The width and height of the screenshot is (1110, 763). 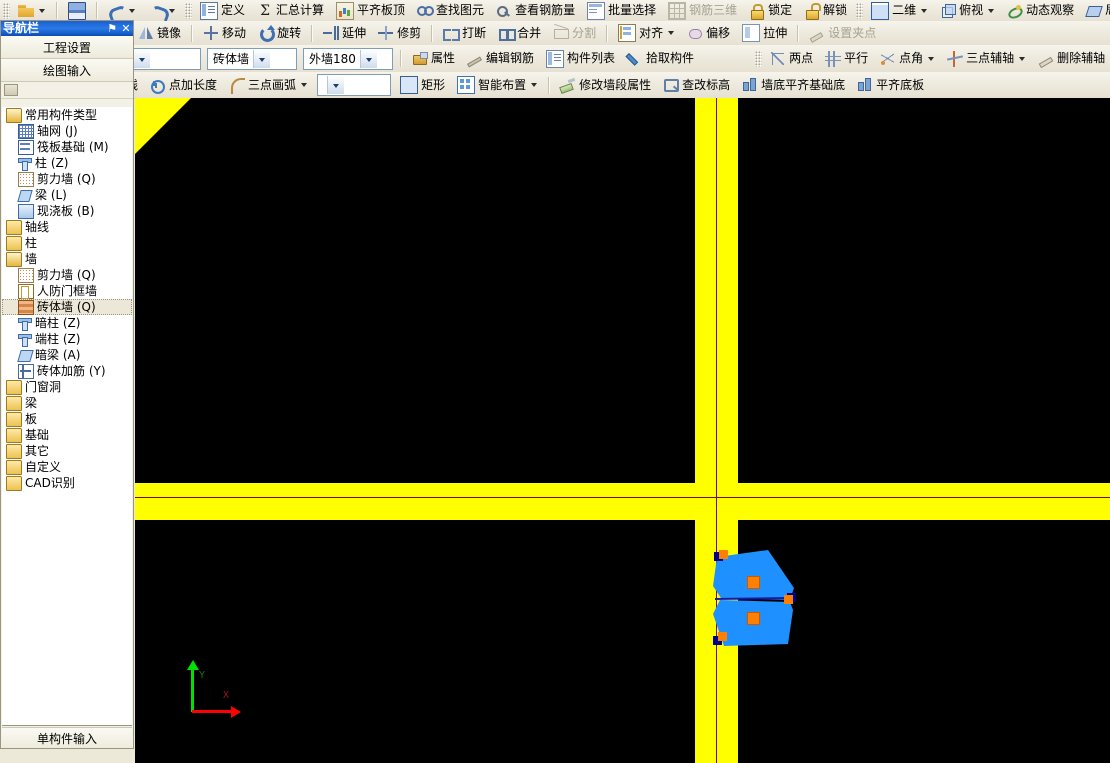 I want to click on view-rebar-qty-button: 查看钢筋量, so click(x=535, y=10).